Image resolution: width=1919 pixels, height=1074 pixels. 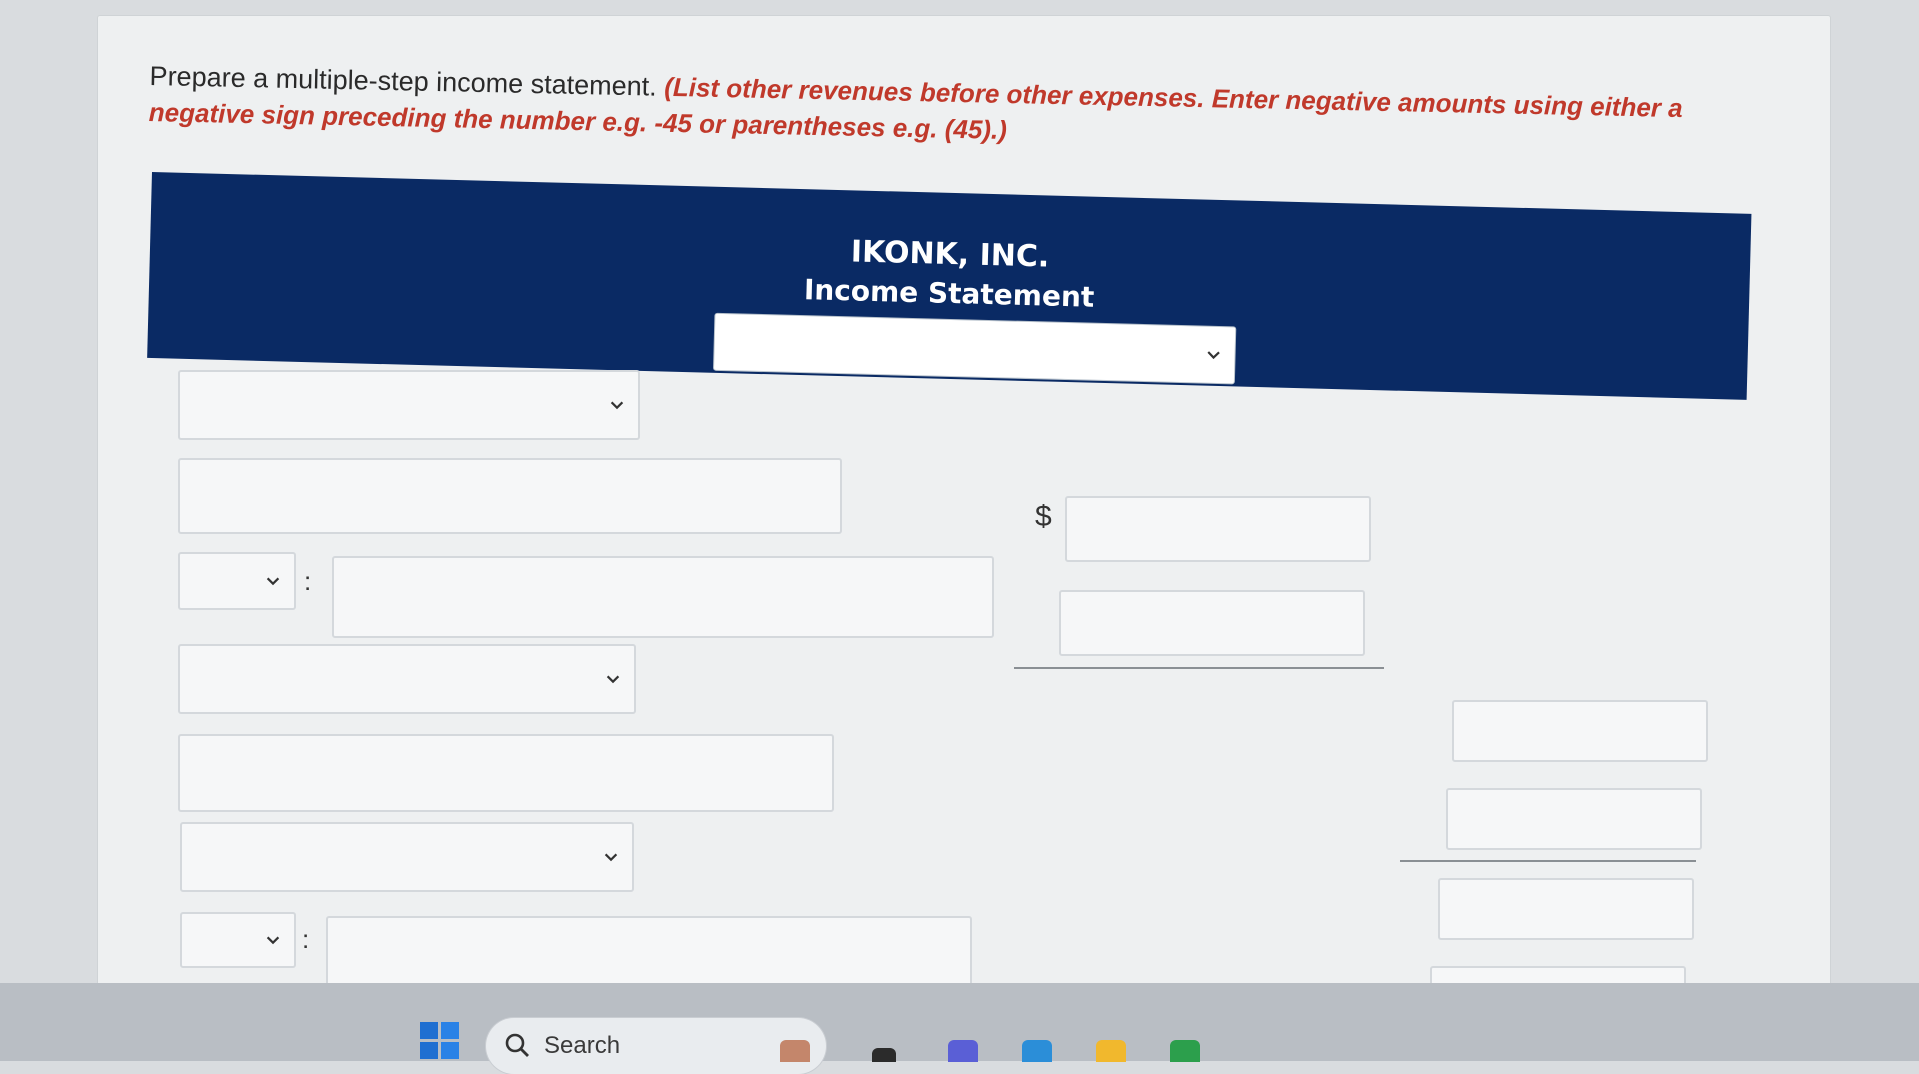 What do you see at coordinates (1212, 623) in the screenshot?
I see `row3-amount-input` at bounding box center [1212, 623].